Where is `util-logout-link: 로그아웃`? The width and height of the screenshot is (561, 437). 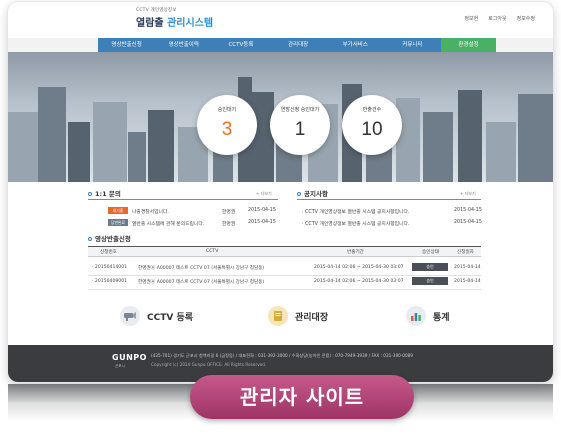
util-logout-link: 로그아웃 is located at coordinates (497, 18).